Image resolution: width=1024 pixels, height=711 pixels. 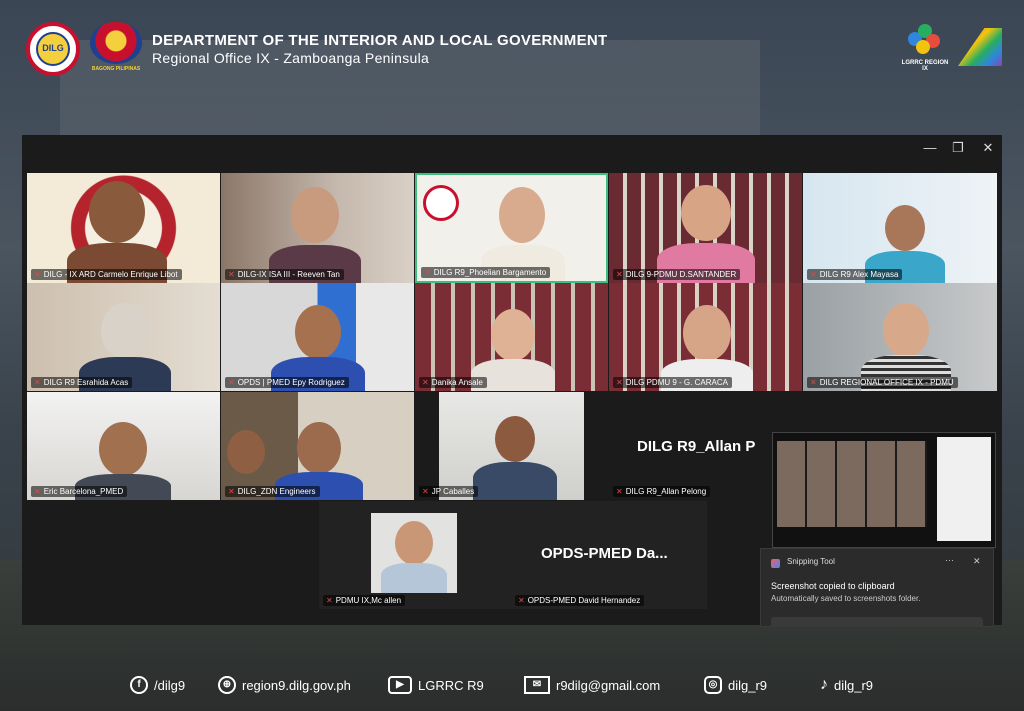 I want to click on participant-name: ✕ Eric Barcelona_PMED, so click(x=79, y=491).